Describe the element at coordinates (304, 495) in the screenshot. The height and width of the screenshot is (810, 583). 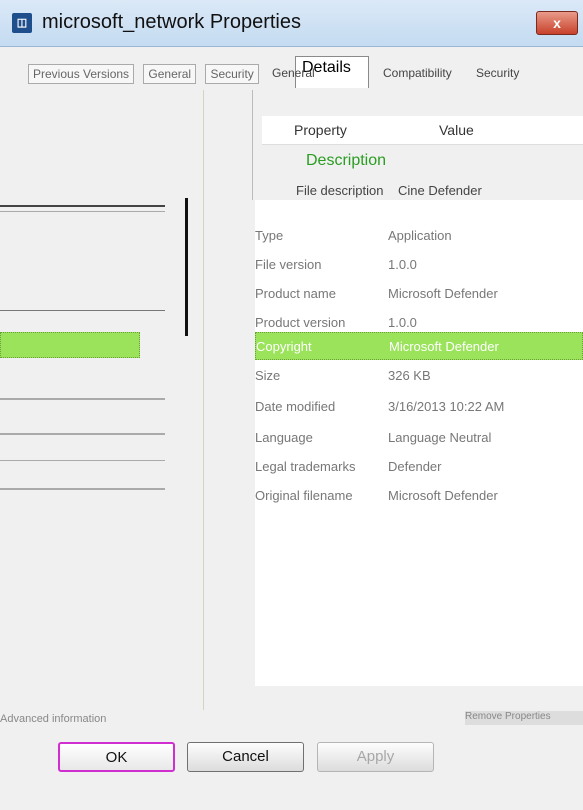
I see `row-property: Original filename` at that location.